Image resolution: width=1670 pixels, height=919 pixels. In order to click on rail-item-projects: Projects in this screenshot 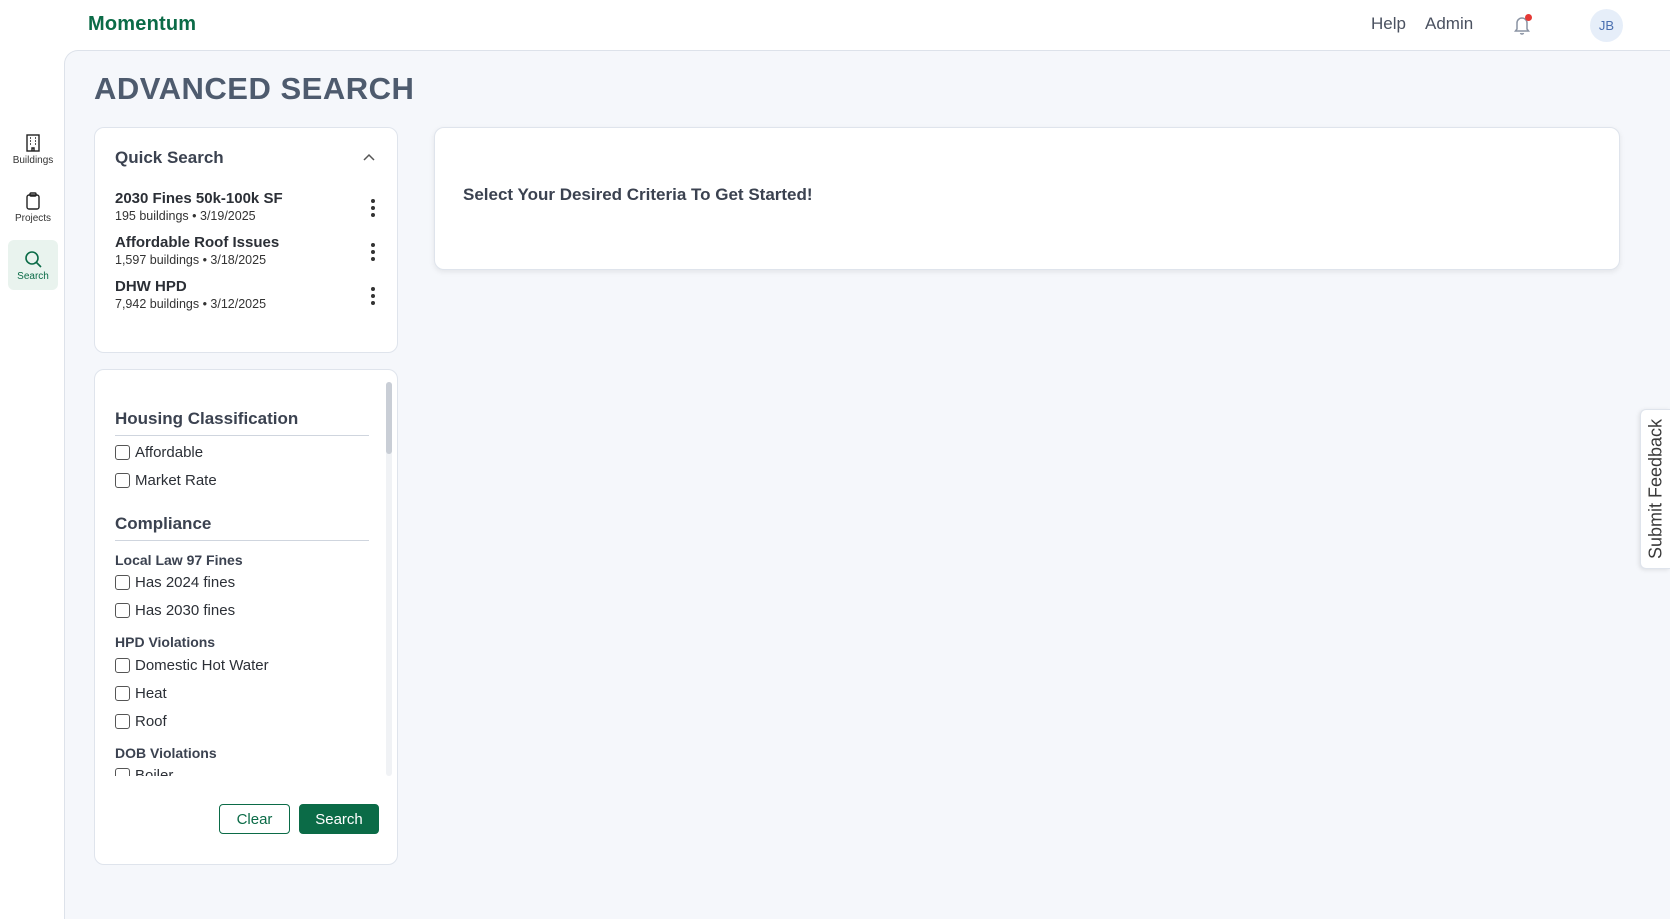, I will do `click(33, 207)`.